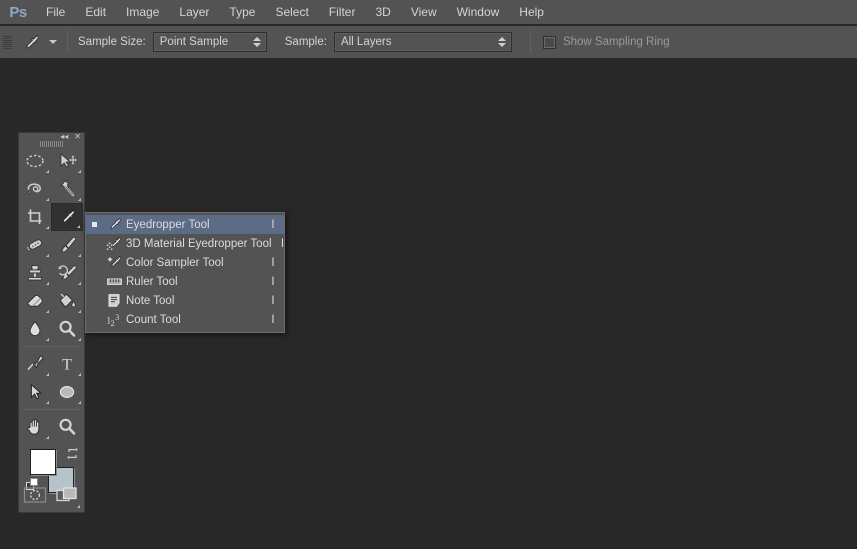 This screenshot has height=549, width=857. I want to click on material-eyedropper-icon, so click(114, 243).